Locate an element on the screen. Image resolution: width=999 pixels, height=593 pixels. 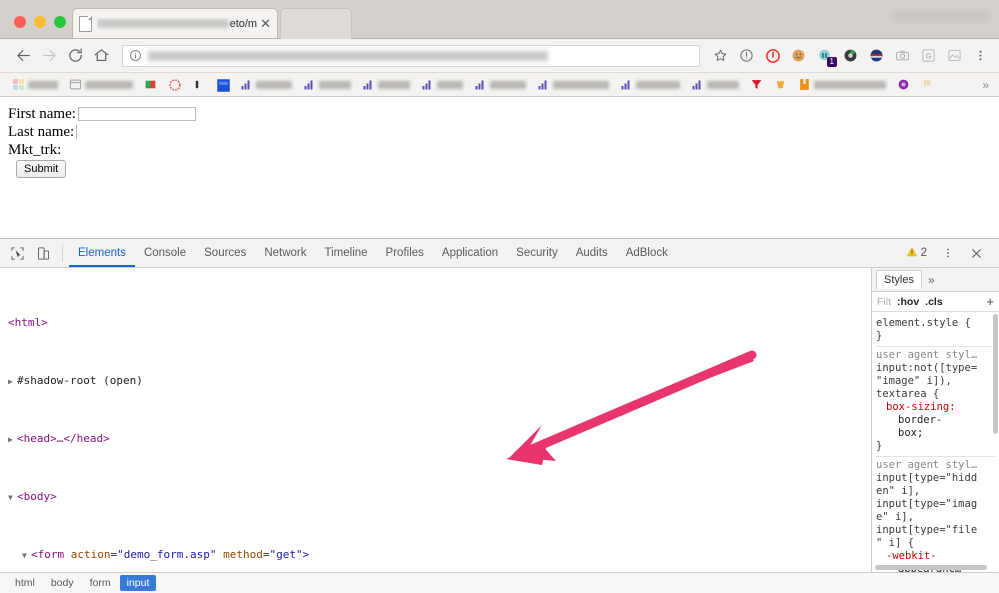
breadcrumb-body: body is located at coordinates (62, 583).